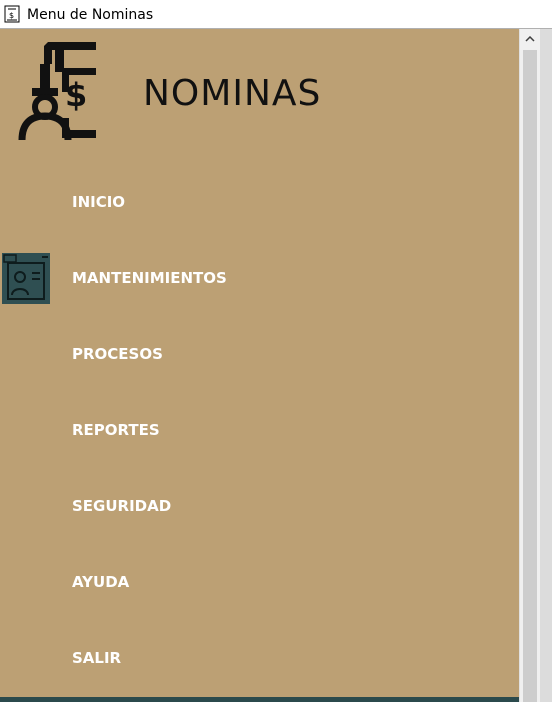 The image size is (552, 702). What do you see at coordinates (117, 354) in the screenshot?
I see `menu-item-label: PROCESOS` at bounding box center [117, 354].